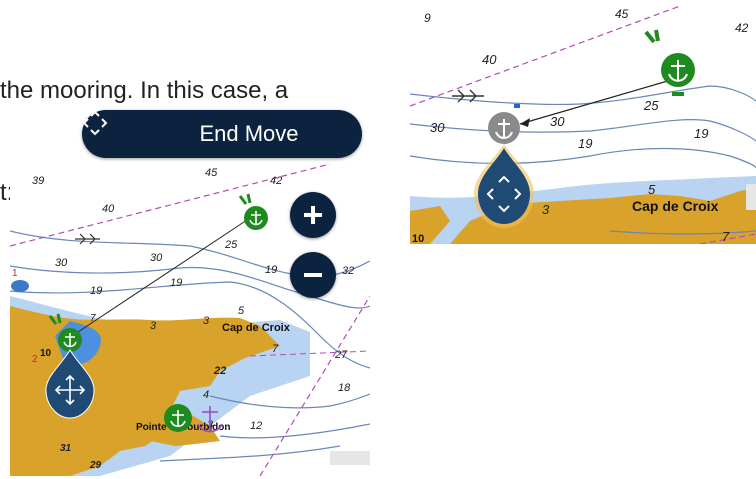  I want to click on sounding: 18, so click(344, 388).